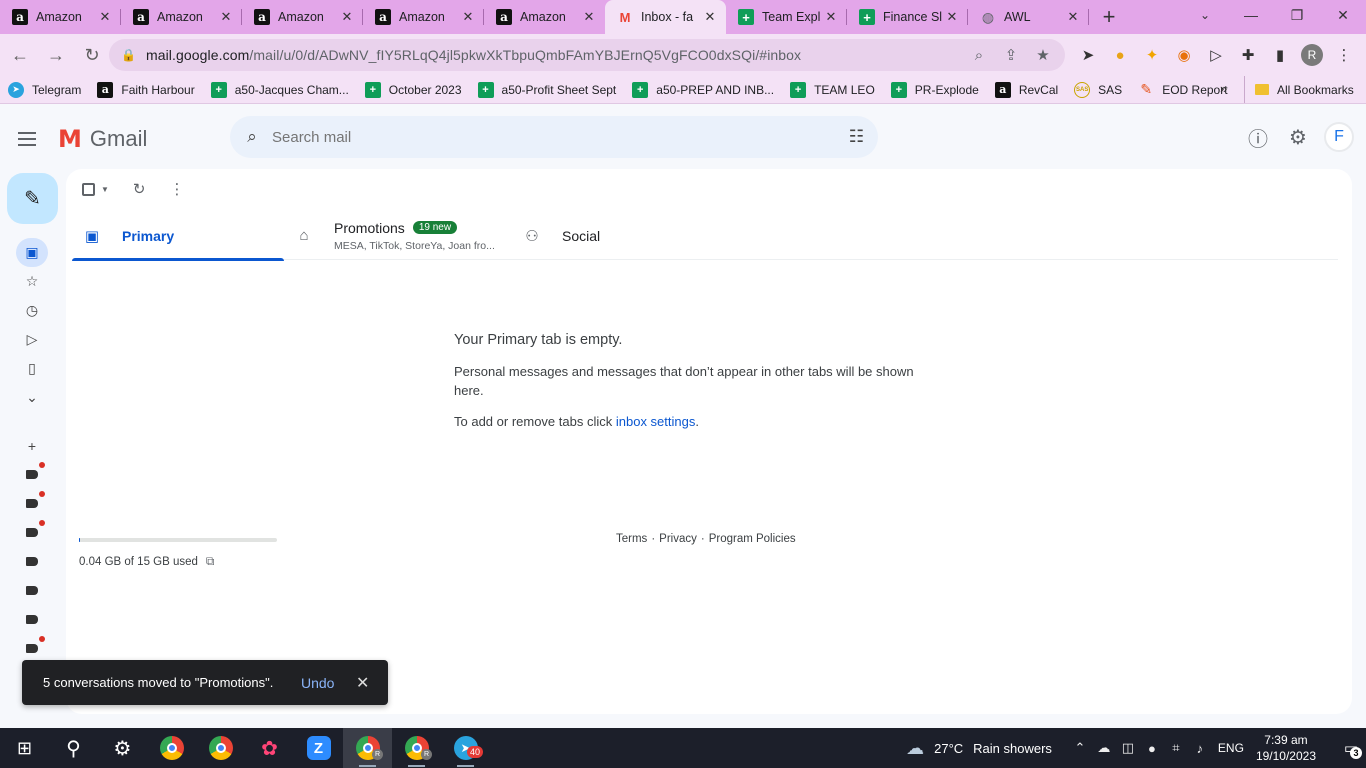 The height and width of the screenshot is (768, 1366). What do you see at coordinates (317, 683) in the screenshot?
I see `undo-button: Undo` at bounding box center [317, 683].